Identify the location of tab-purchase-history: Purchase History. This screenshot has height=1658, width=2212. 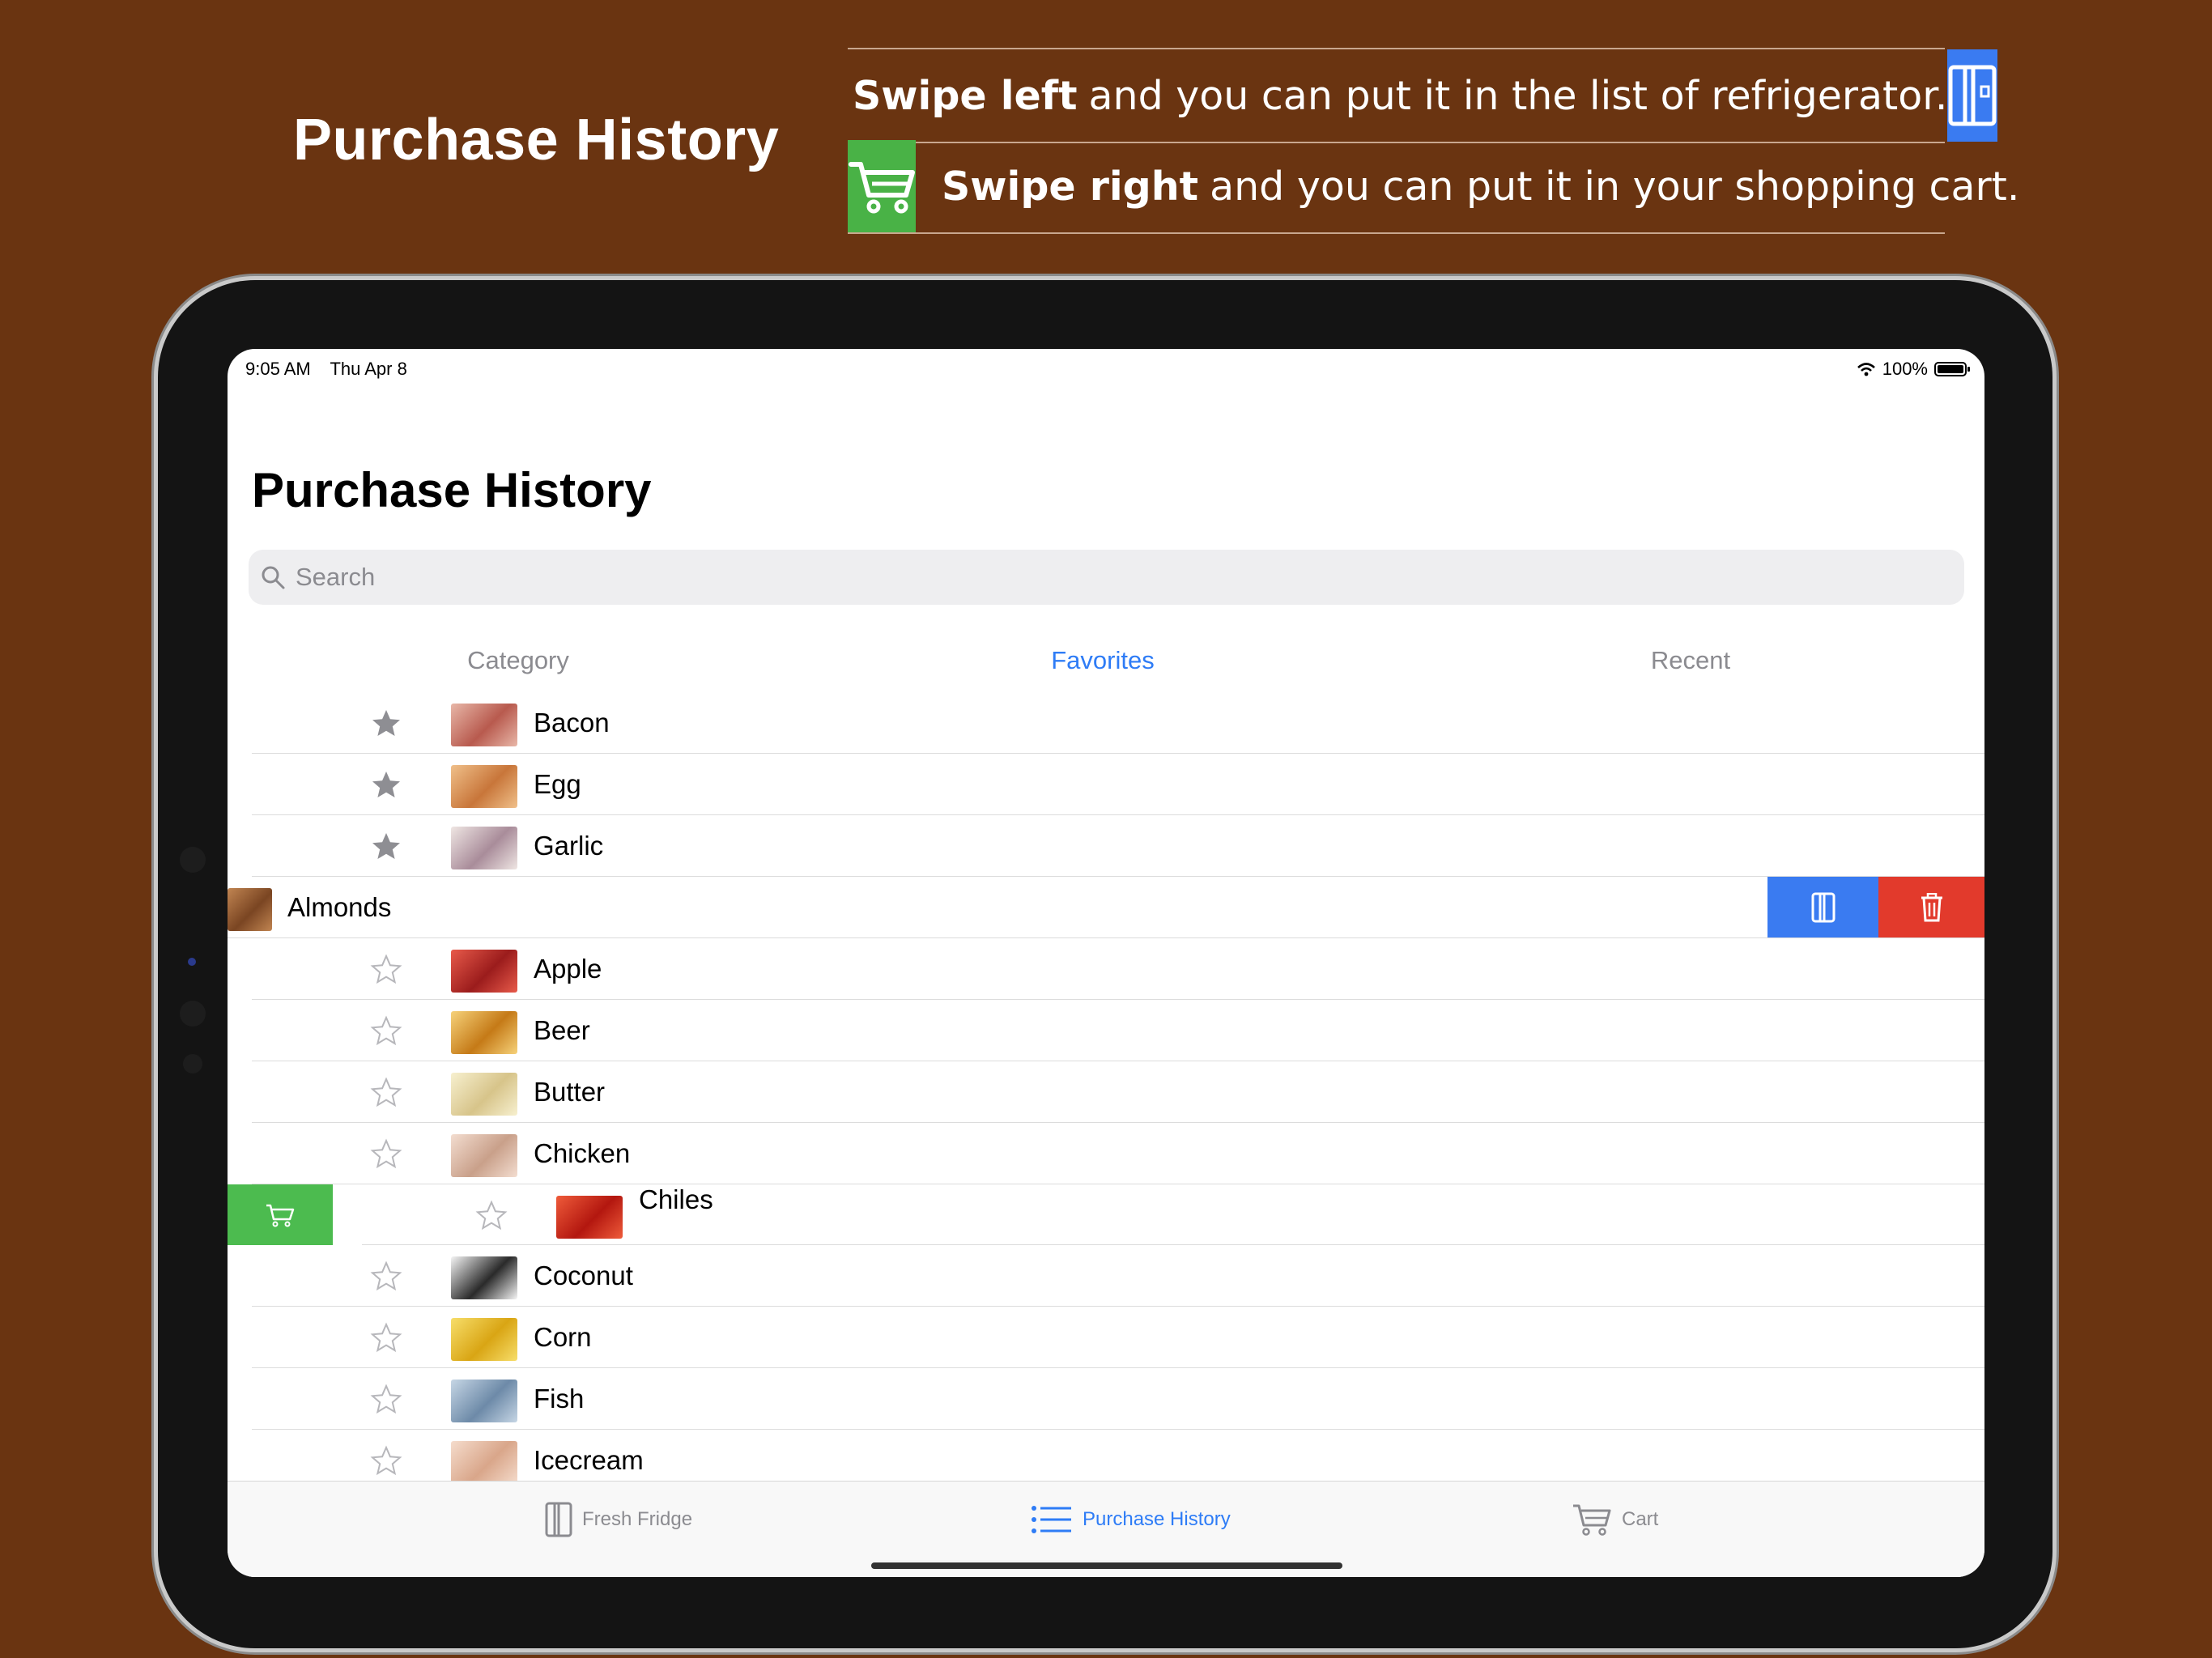
(1131, 1519).